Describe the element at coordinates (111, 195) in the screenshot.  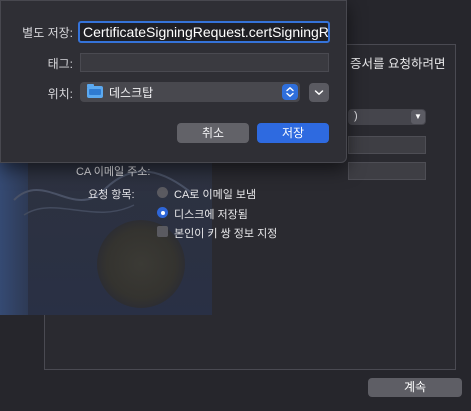
I see `request-label: 요청 항목:` at that location.